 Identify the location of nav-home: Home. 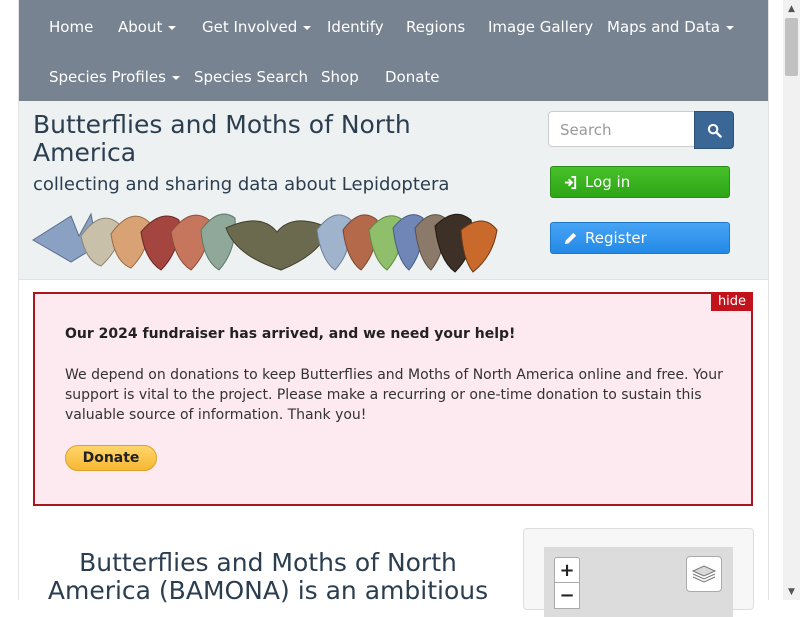
(71, 25).